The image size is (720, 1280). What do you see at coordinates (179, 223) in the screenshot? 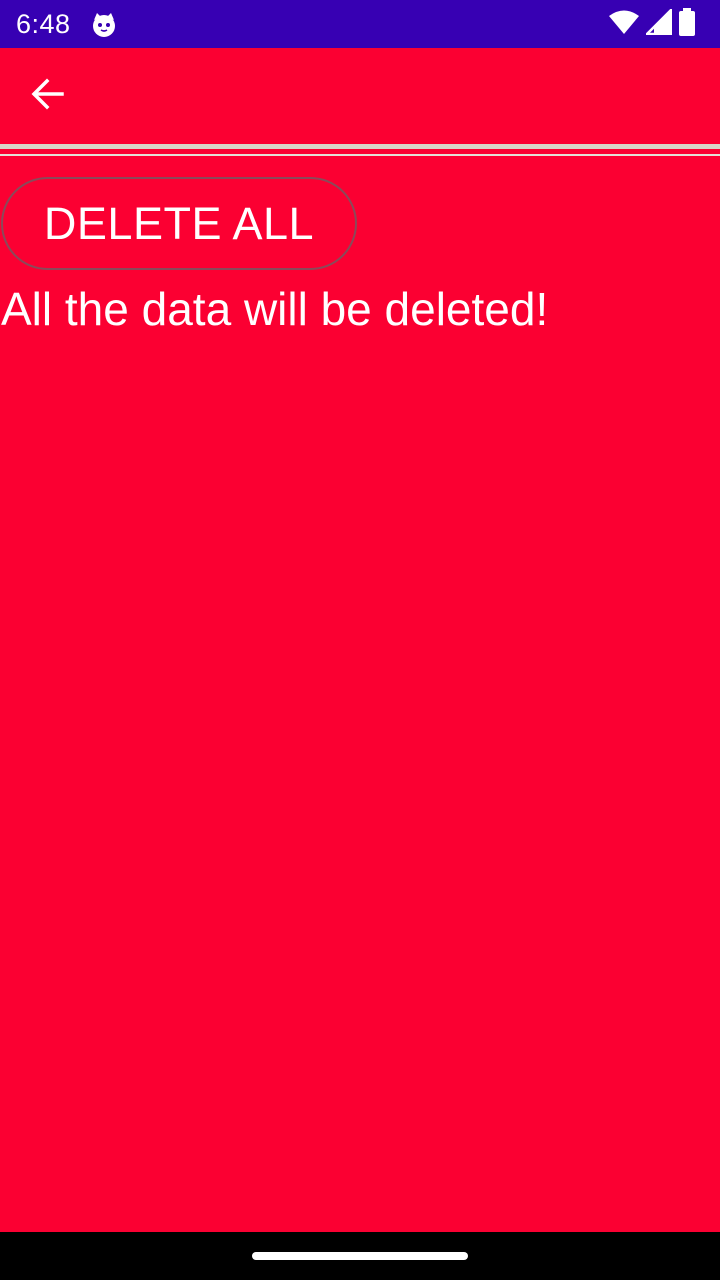
I see `delete-all-button: DELETE ALL` at bounding box center [179, 223].